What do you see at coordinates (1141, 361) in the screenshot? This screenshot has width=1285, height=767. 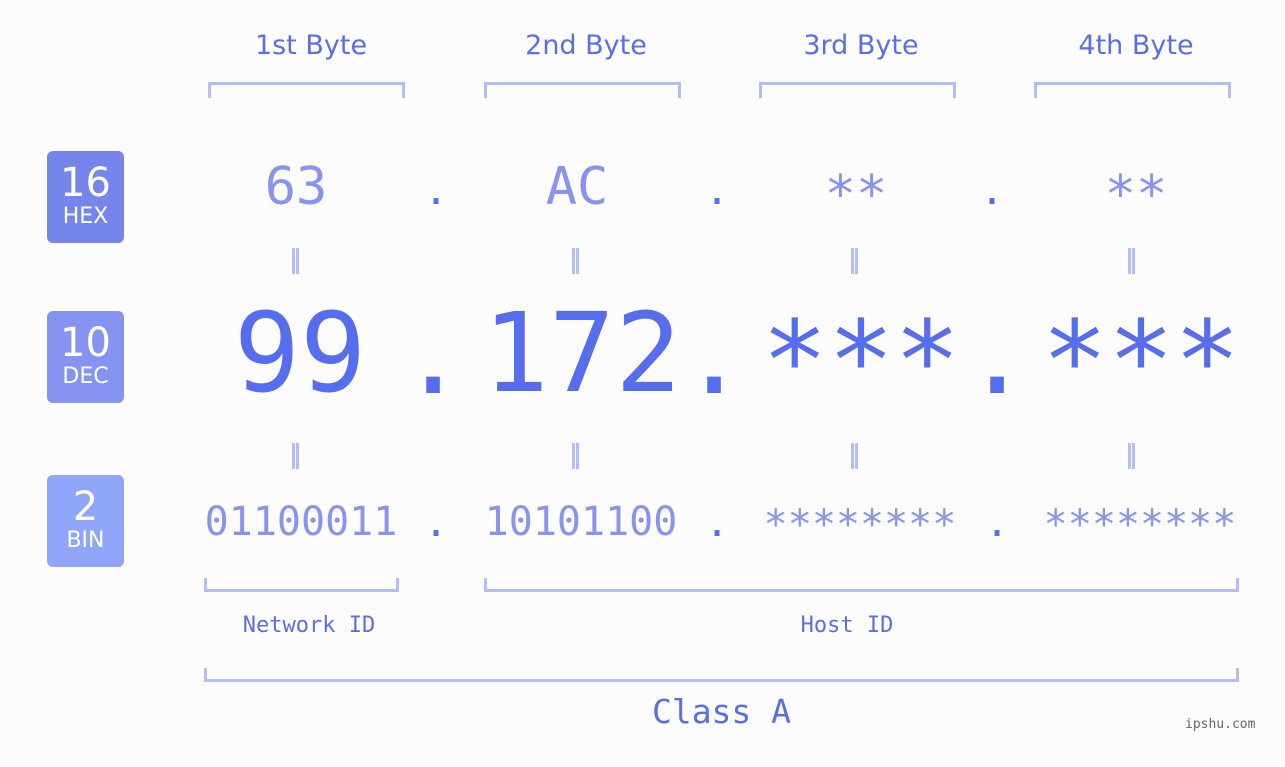 I see `dec-byte-4: ***` at bounding box center [1141, 361].